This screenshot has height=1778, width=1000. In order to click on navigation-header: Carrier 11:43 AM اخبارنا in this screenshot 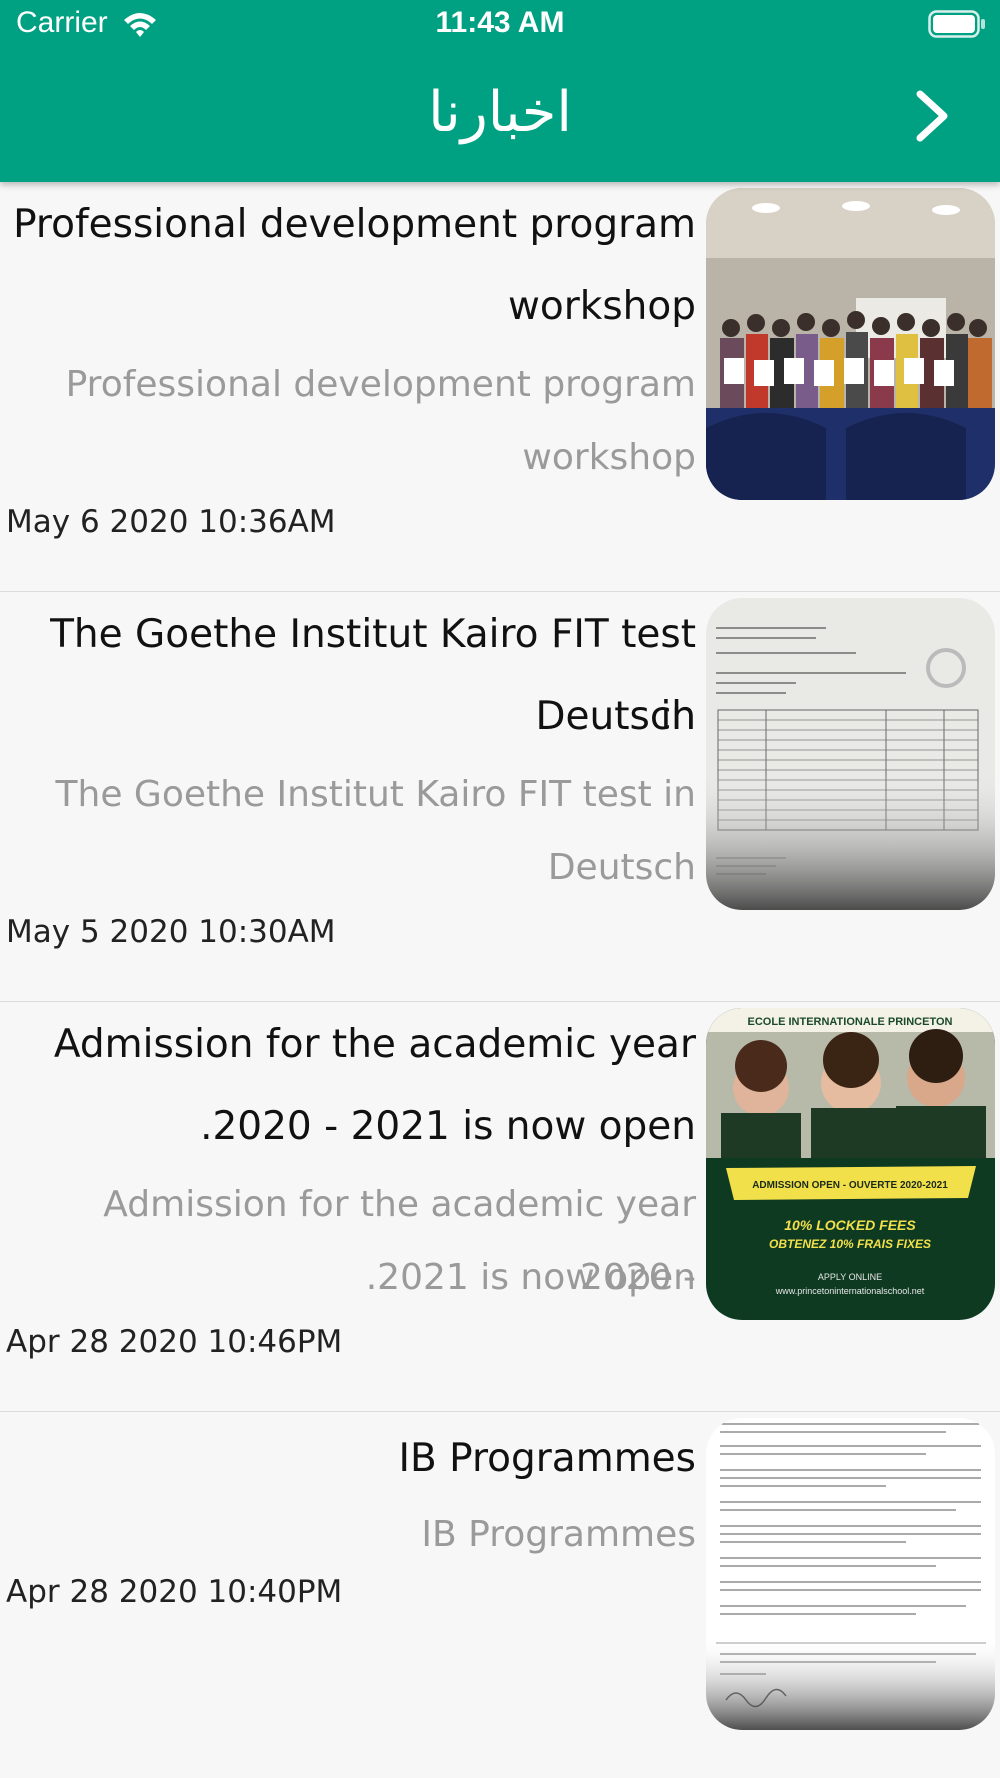, I will do `click(500, 91)`.